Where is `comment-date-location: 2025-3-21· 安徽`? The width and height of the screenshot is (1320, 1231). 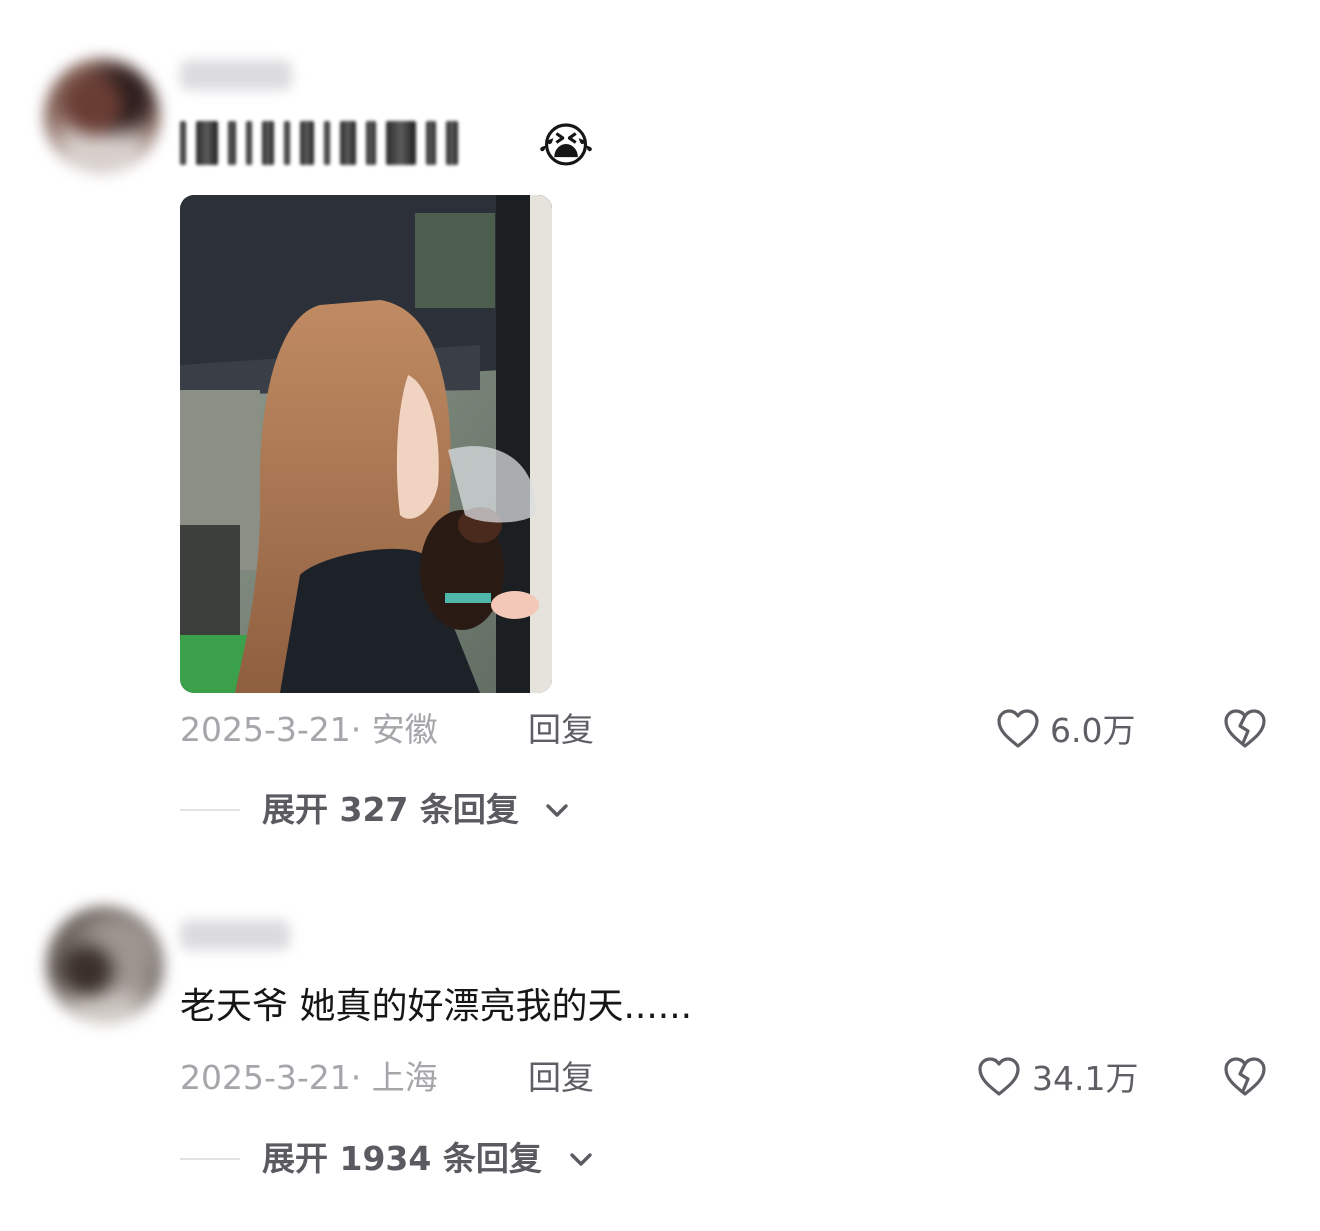 comment-date-location: 2025-3-21· 安徽 is located at coordinates (309, 729).